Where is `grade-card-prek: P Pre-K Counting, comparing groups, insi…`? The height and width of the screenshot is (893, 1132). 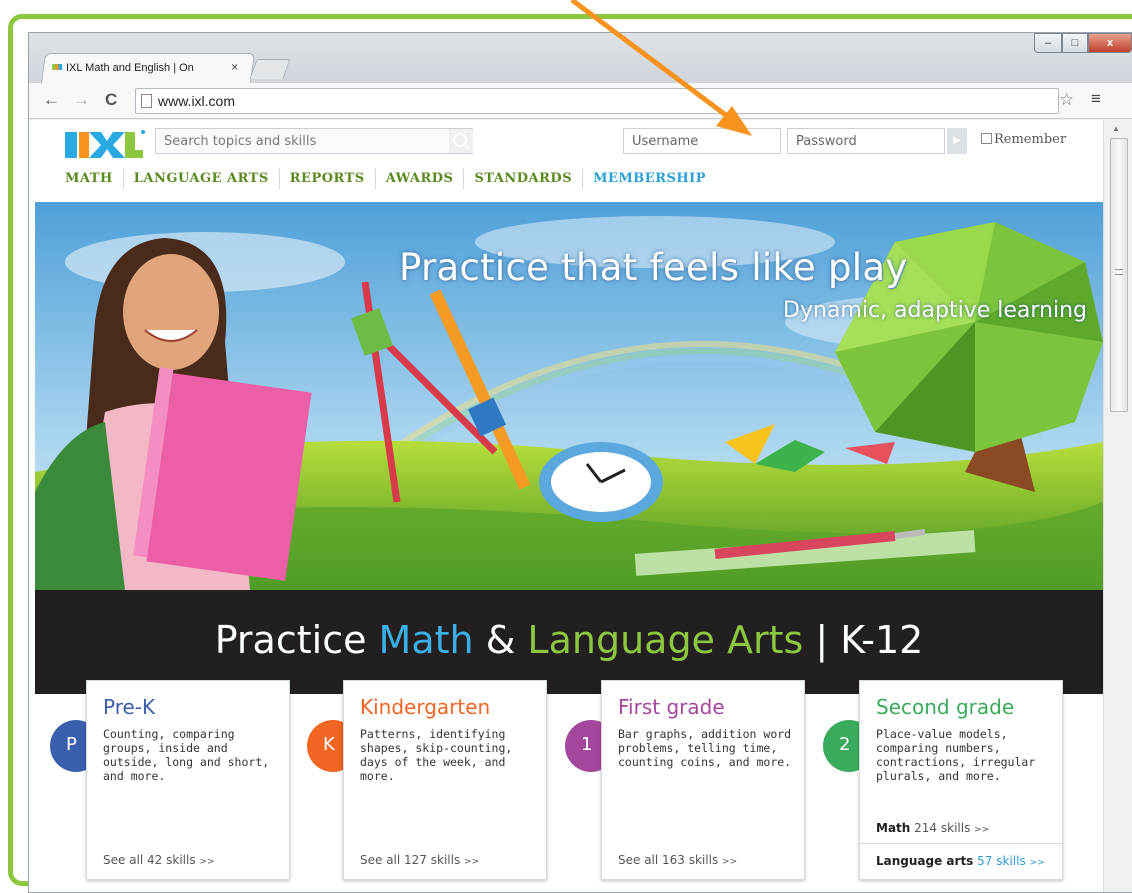
grade-card-prek: P Pre-K Counting, comparing groups, insi… is located at coordinates (172, 786).